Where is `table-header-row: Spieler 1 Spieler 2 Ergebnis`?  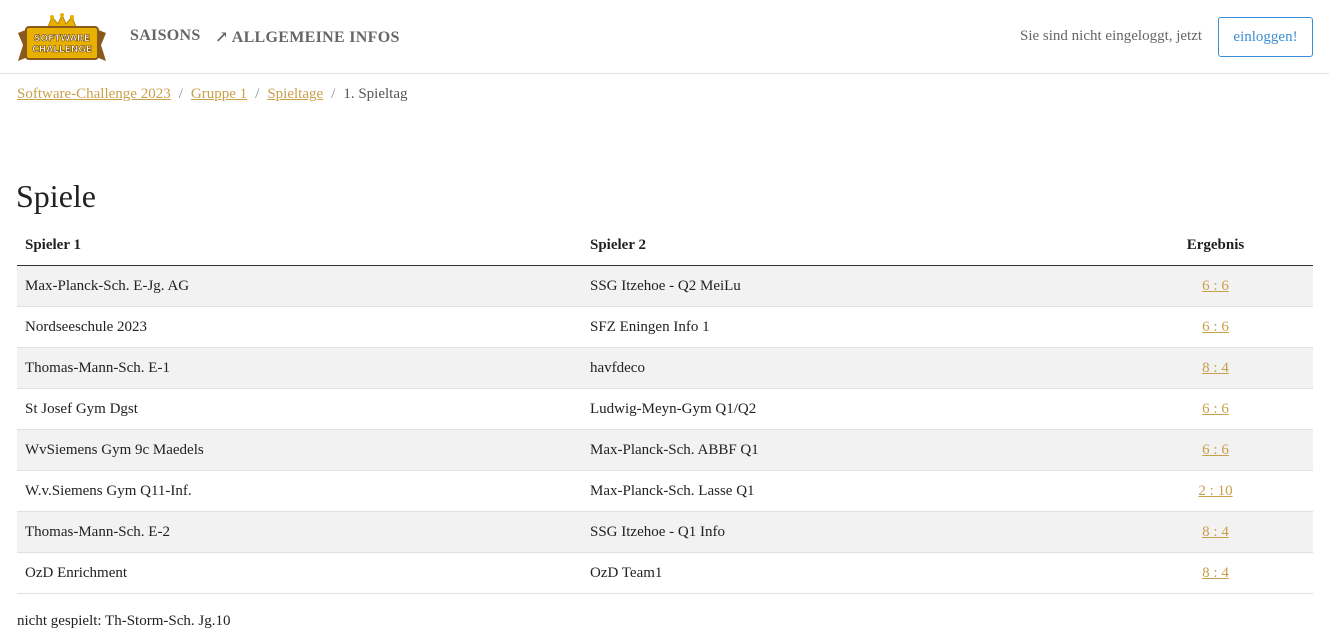 table-header-row: Spieler 1 Spieler 2 Ergebnis is located at coordinates (665, 245).